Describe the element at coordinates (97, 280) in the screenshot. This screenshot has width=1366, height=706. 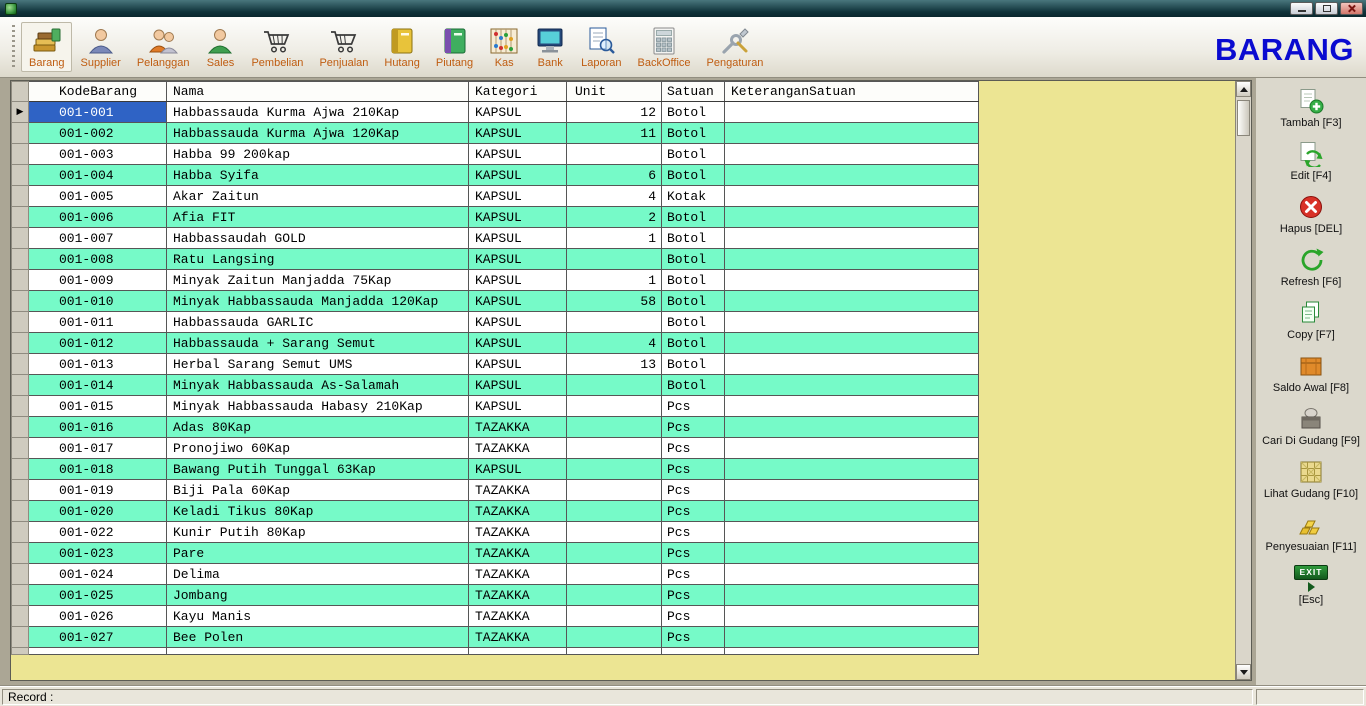
I see `cell-kodebarang: 001-009` at that location.